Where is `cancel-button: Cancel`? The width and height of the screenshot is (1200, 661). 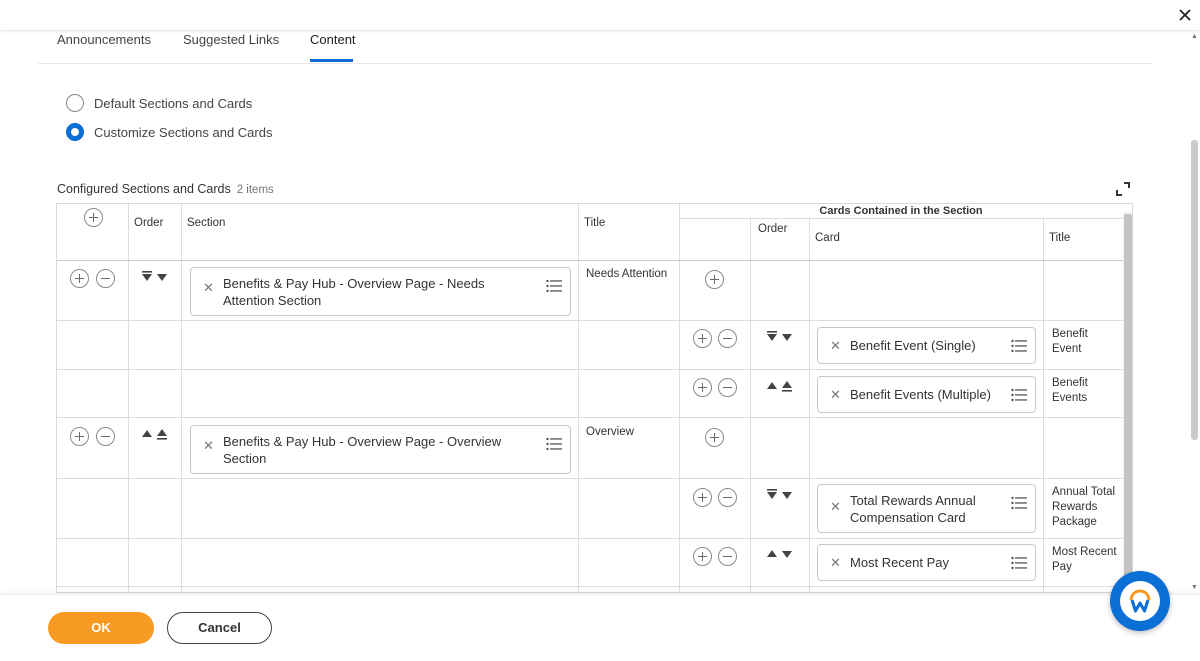 cancel-button: Cancel is located at coordinates (219, 628).